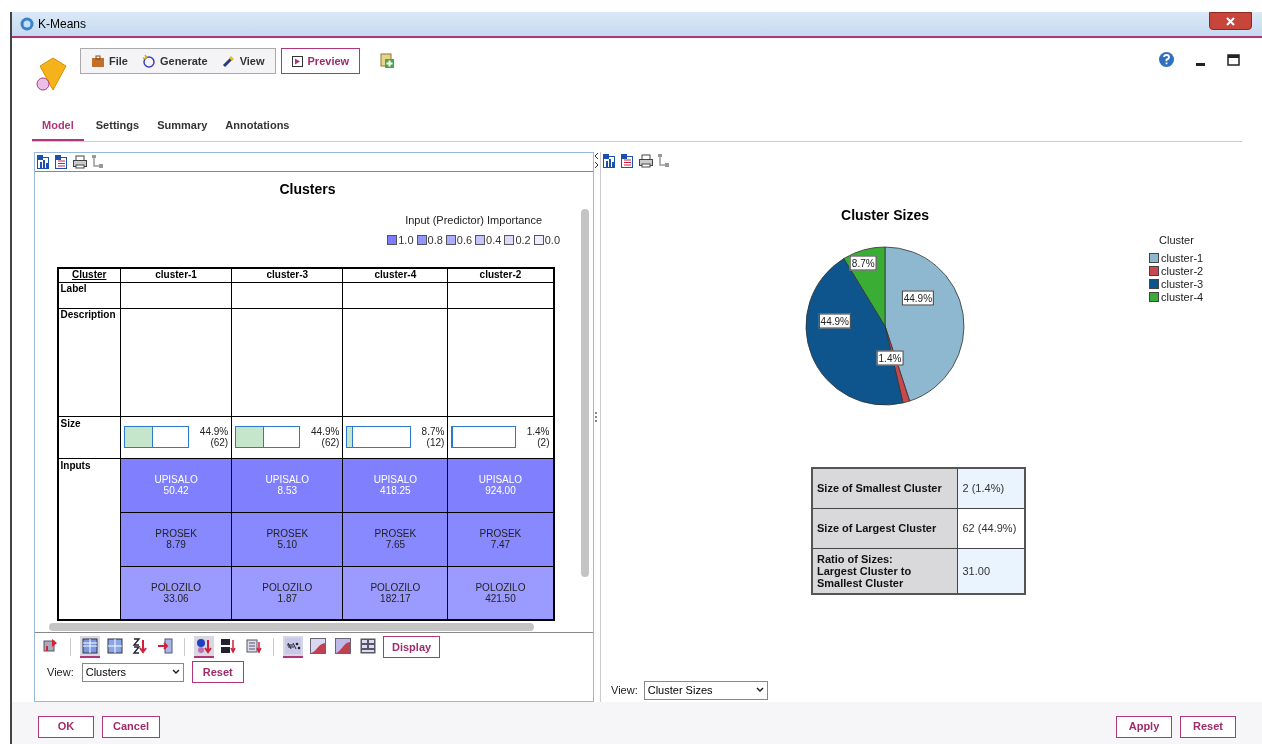  What do you see at coordinates (884, 571) in the screenshot?
I see `summary-label: Ratio of Sizes: Largest Cluster to Smallest Cluster` at bounding box center [884, 571].